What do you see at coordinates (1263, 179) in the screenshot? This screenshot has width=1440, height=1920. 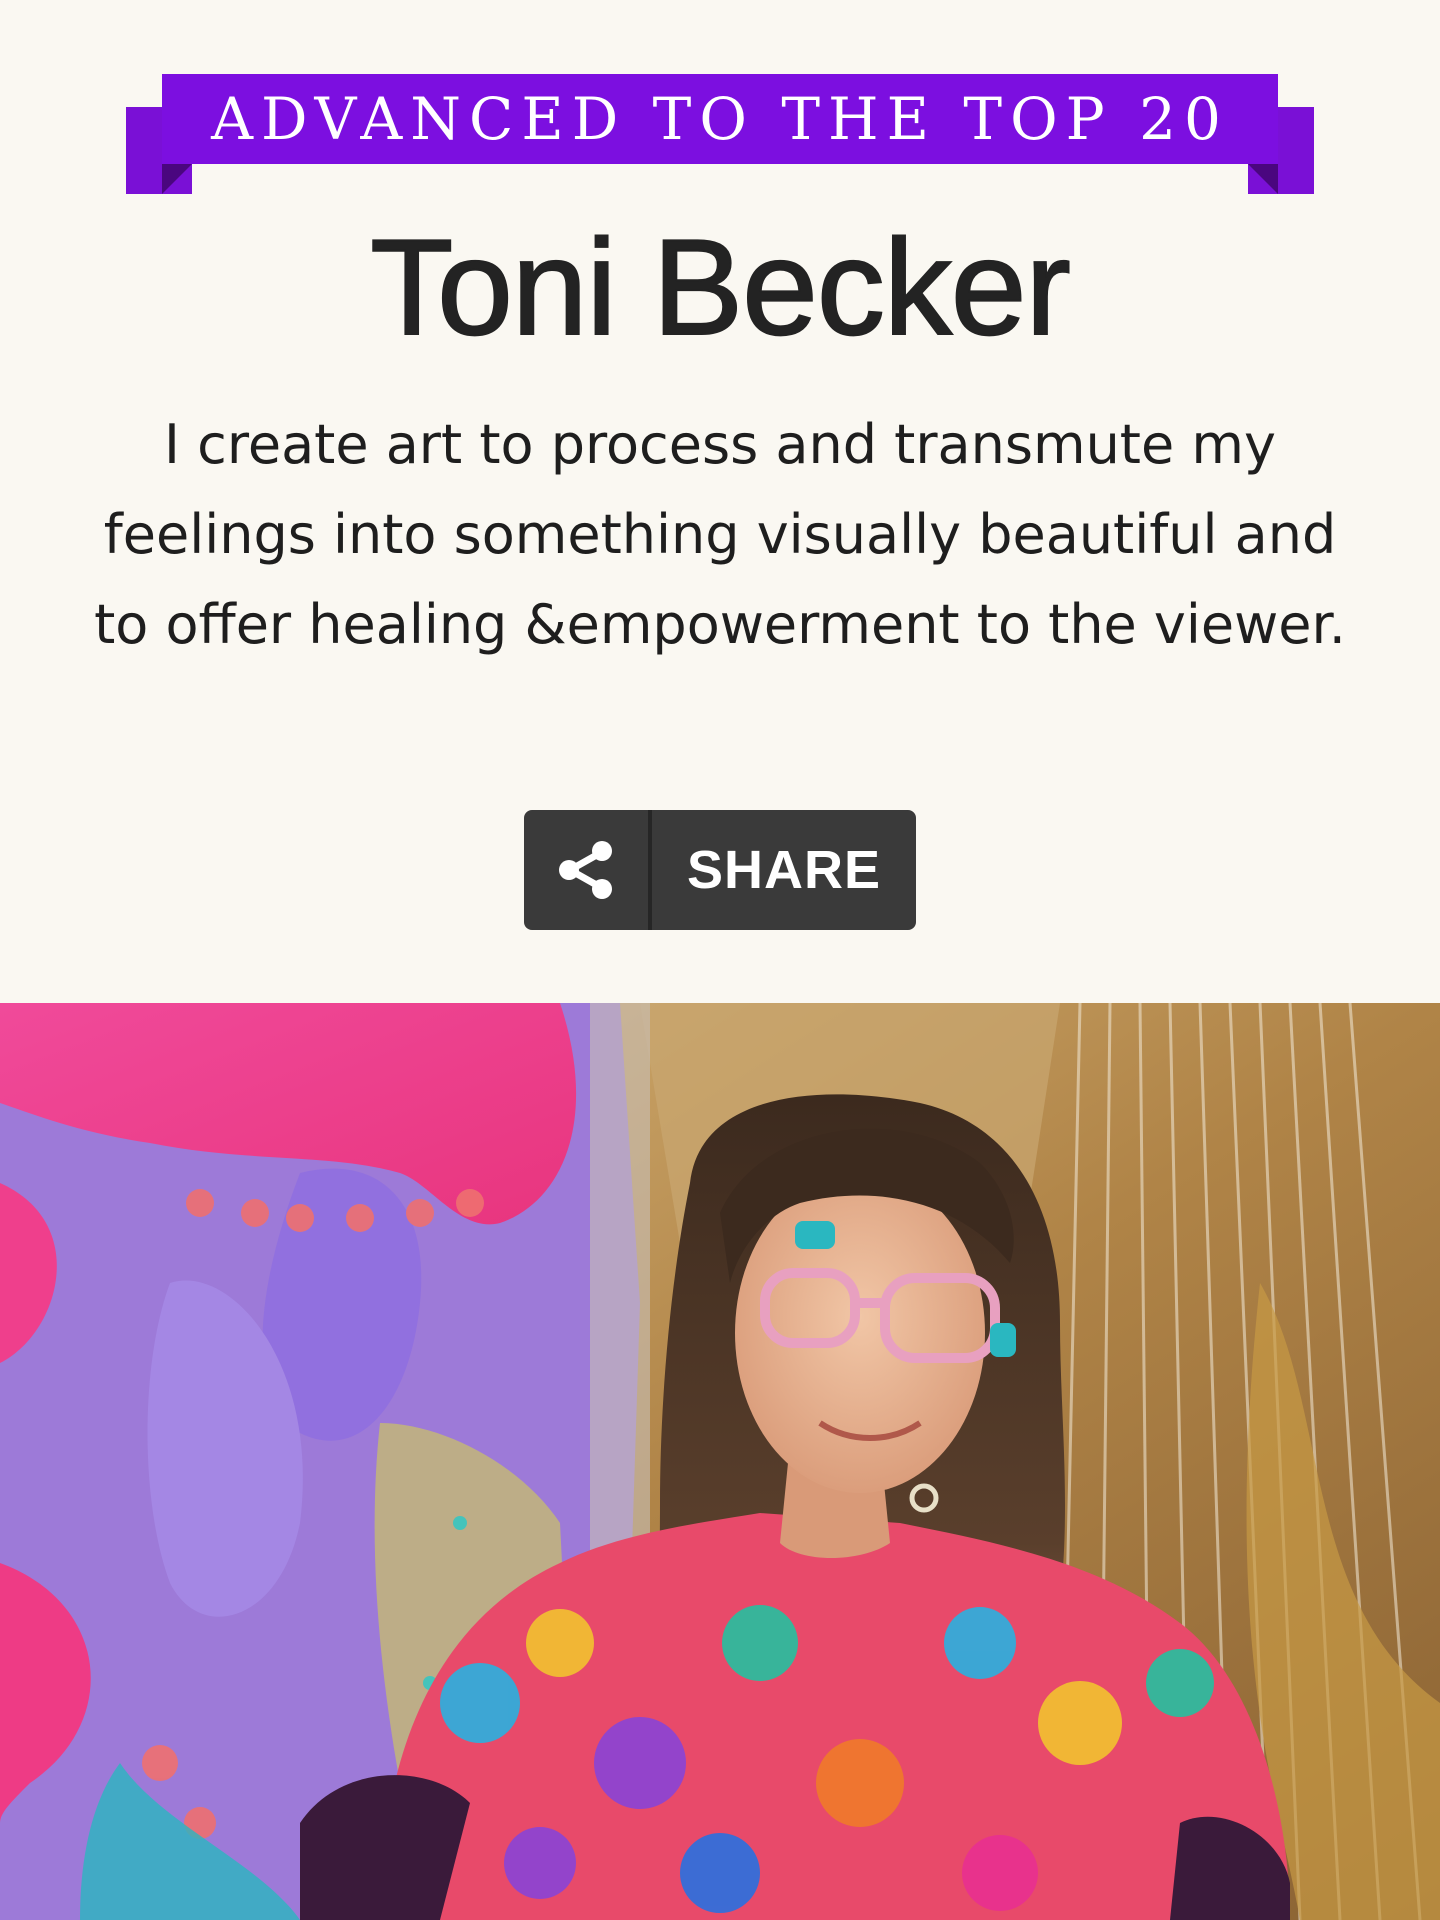 I see `ribbon-fold-right` at bounding box center [1263, 179].